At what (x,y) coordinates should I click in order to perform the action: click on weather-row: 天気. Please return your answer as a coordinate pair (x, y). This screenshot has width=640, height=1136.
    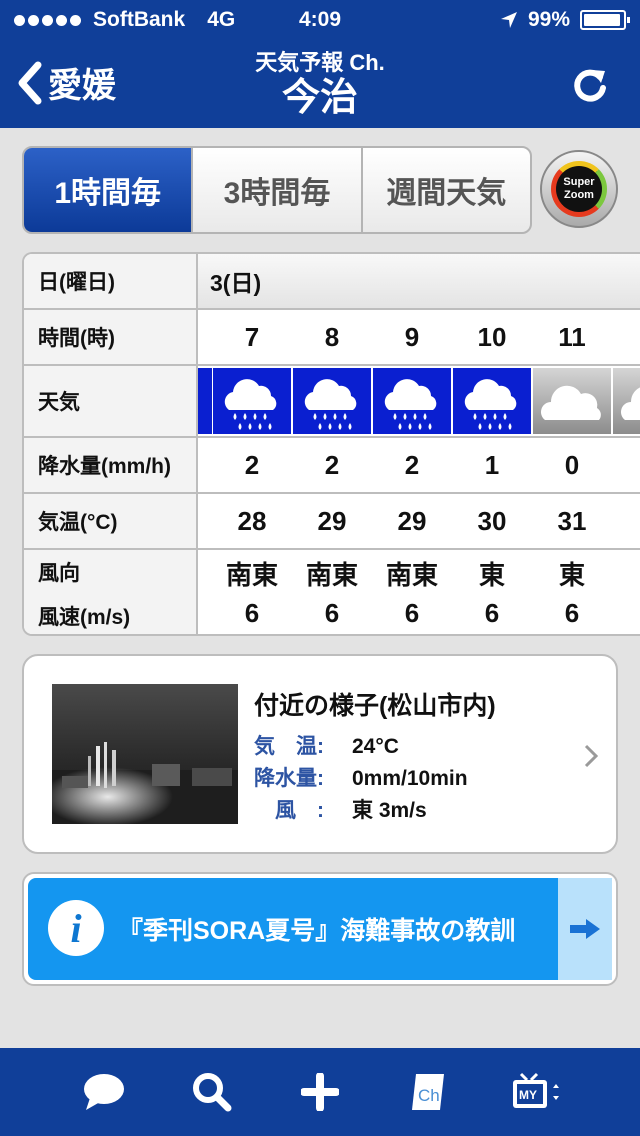
    Looking at the image, I should click on (332, 402).